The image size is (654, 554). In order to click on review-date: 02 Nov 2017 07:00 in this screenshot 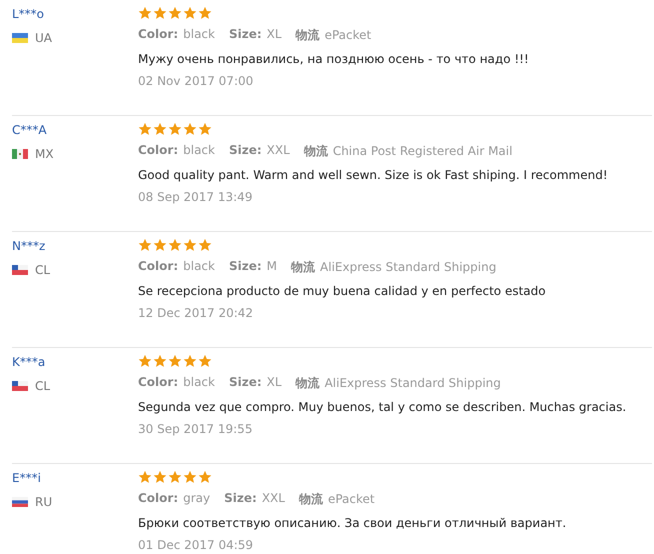, I will do `click(196, 81)`.